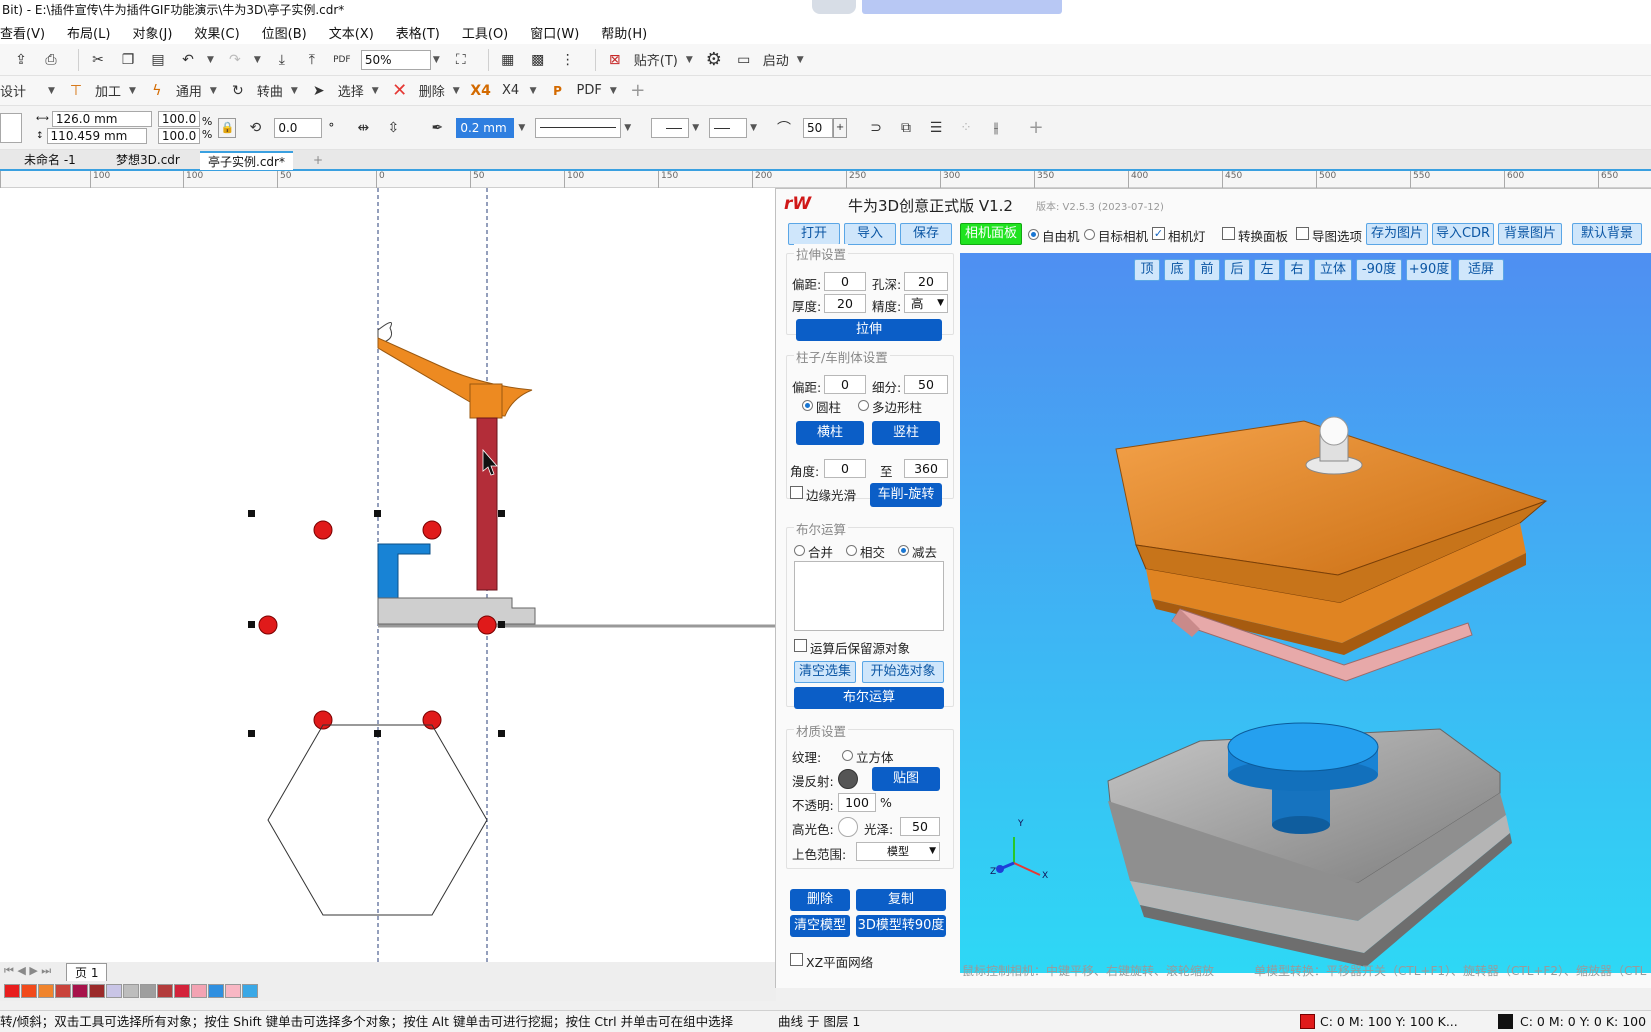 The width and height of the screenshot is (1651, 1032). I want to click on height-input: 110.459 mm, so click(96, 136).